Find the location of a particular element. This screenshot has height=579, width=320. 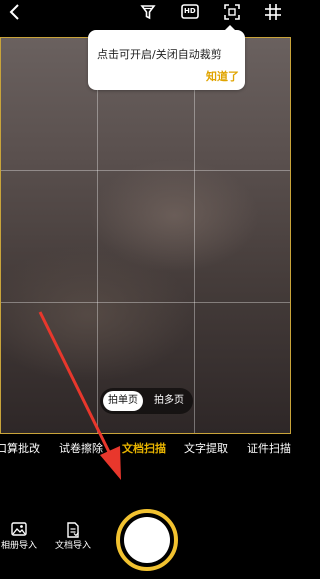

filter-icon is located at coordinates (148, 12).